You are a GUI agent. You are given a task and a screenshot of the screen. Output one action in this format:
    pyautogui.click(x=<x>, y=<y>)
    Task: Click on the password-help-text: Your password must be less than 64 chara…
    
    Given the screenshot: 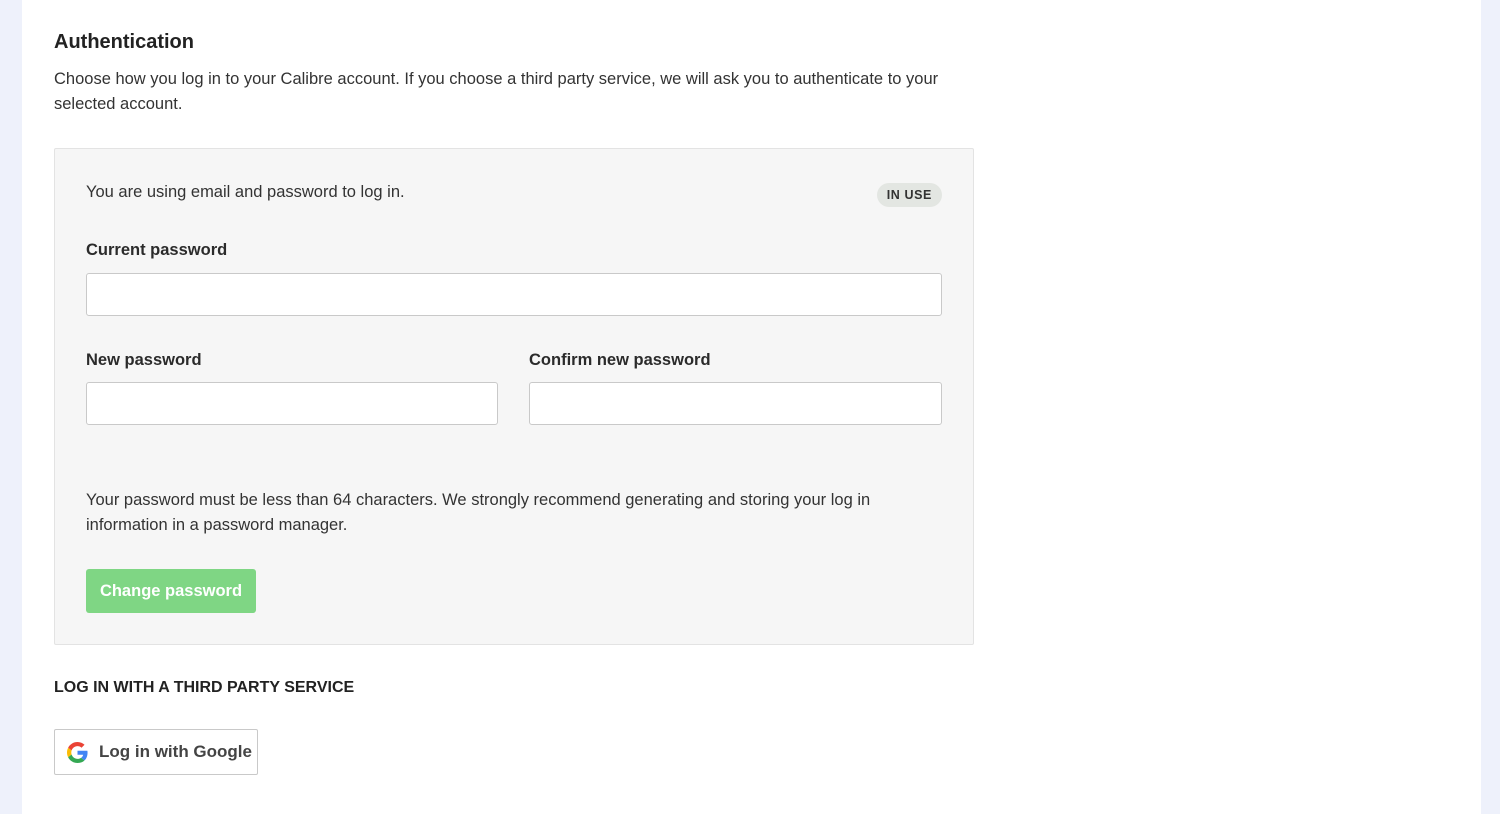 What is the action you would take?
    pyautogui.click(x=478, y=512)
    